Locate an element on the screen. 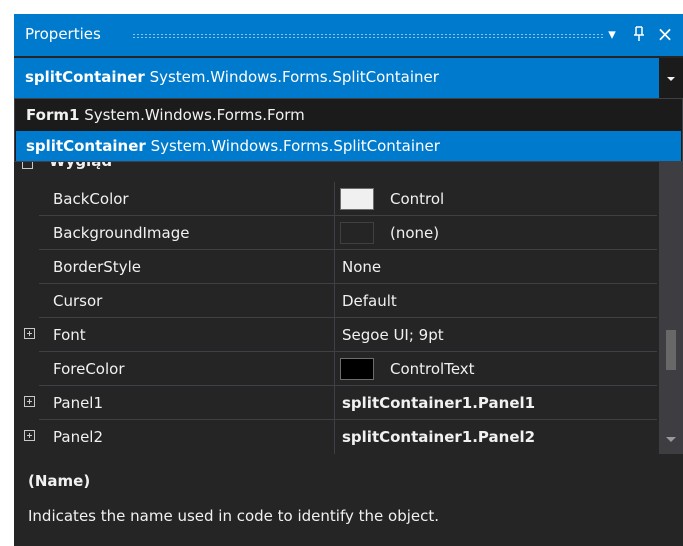 The image size is (683, 546). property-row-forecolor: ForeColor ControlText is located at coordinates (335, 369).